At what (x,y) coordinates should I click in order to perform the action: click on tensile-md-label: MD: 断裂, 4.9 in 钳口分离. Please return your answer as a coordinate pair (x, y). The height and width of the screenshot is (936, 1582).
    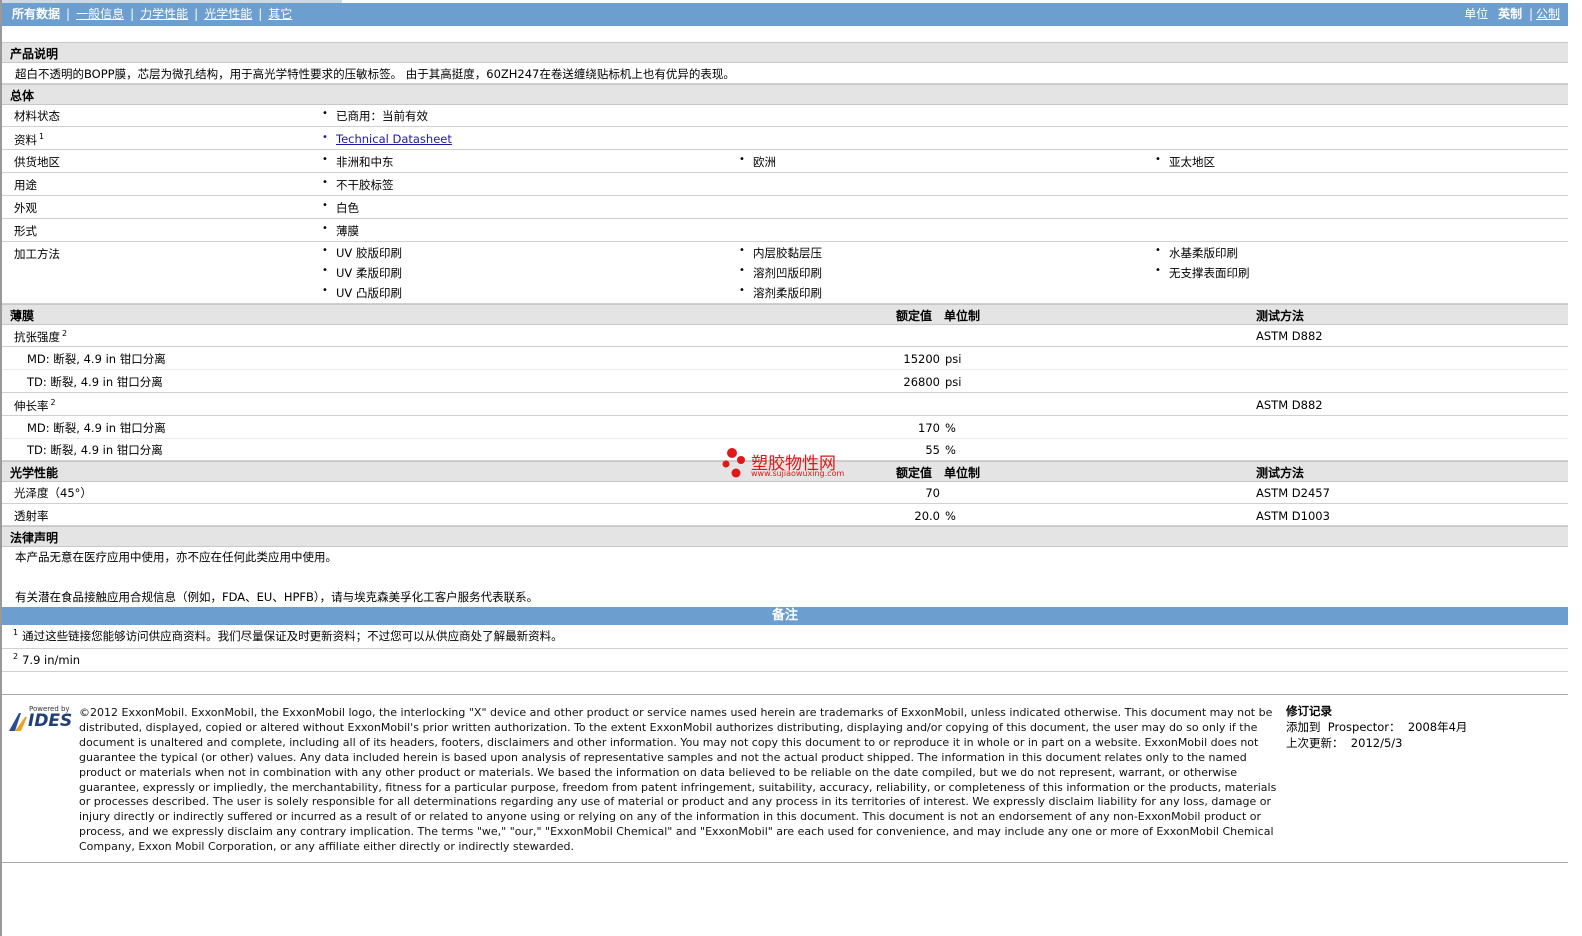
    Looking at the image, I should click on (96, 359).